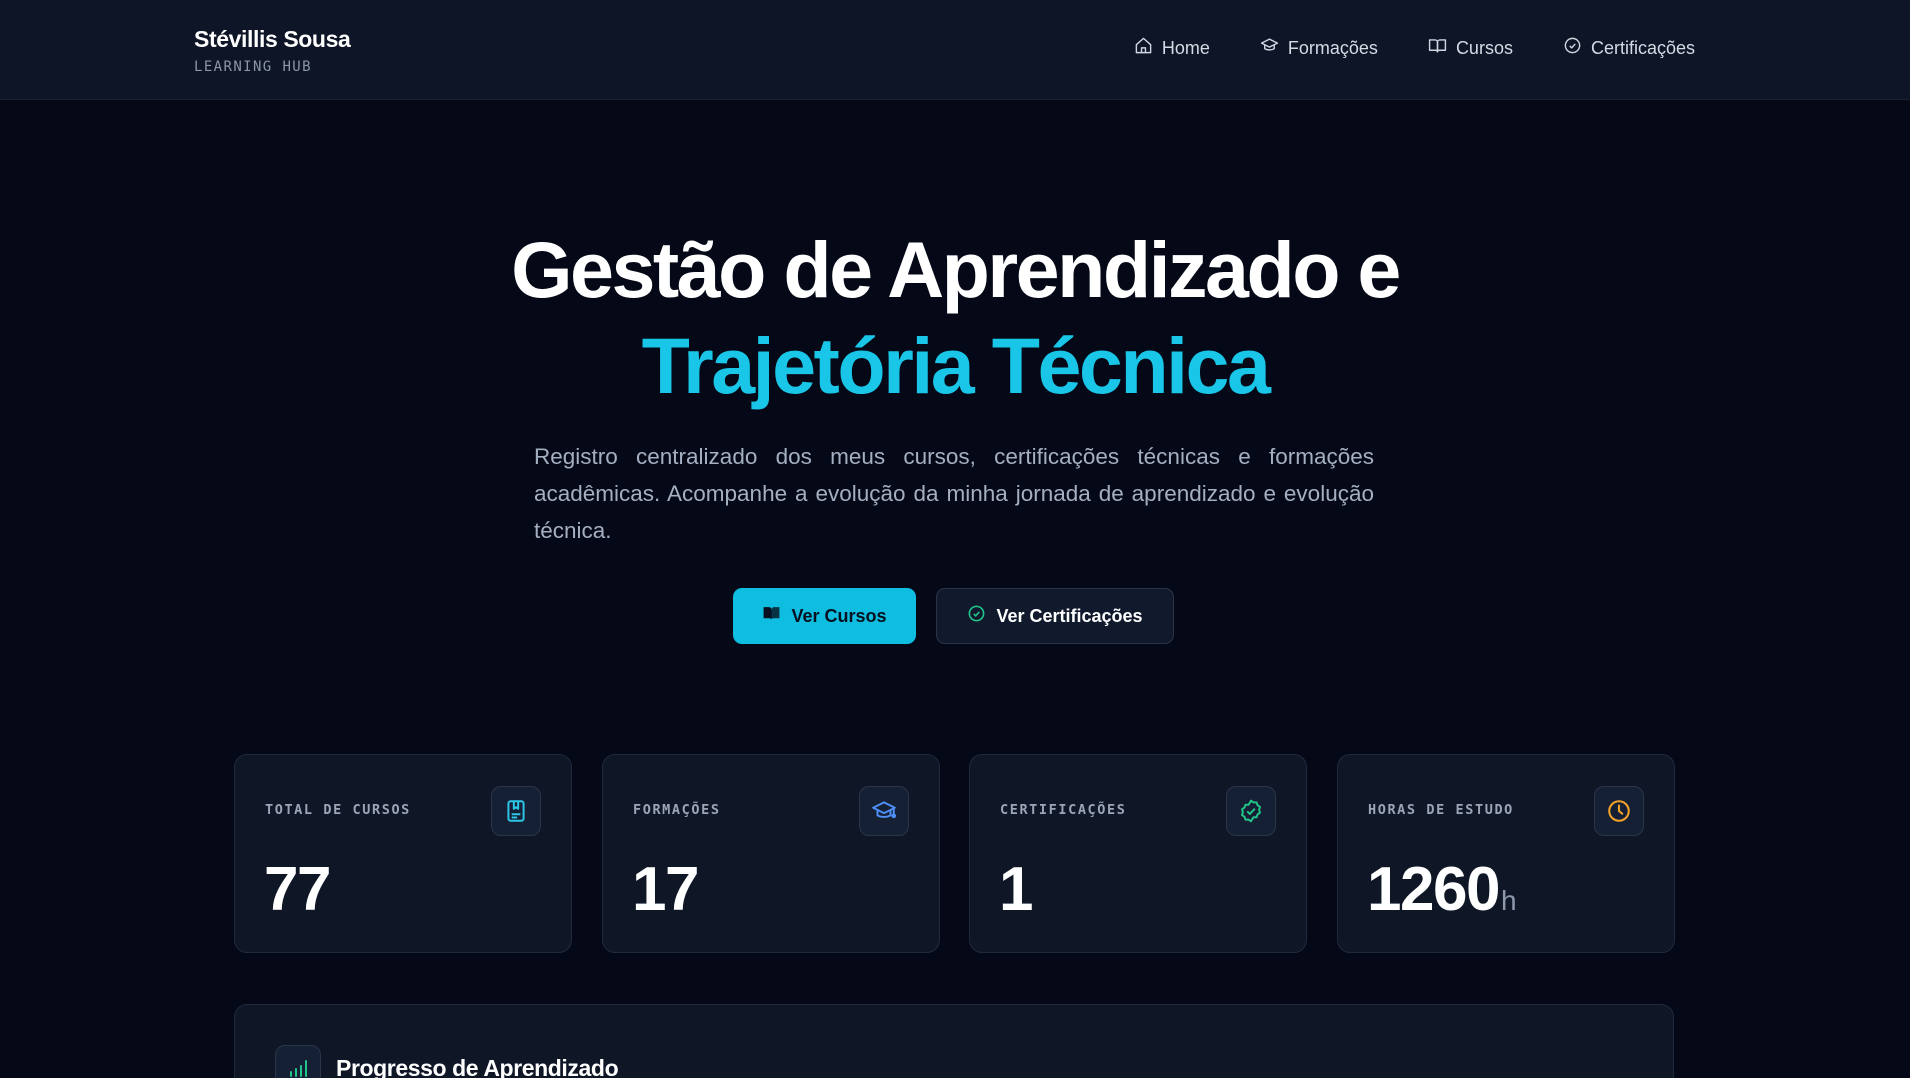 Image resolution: width=1910 pixels, height=1078 pixels. I want to click on book-bookmark-icon, so click(516, 811).